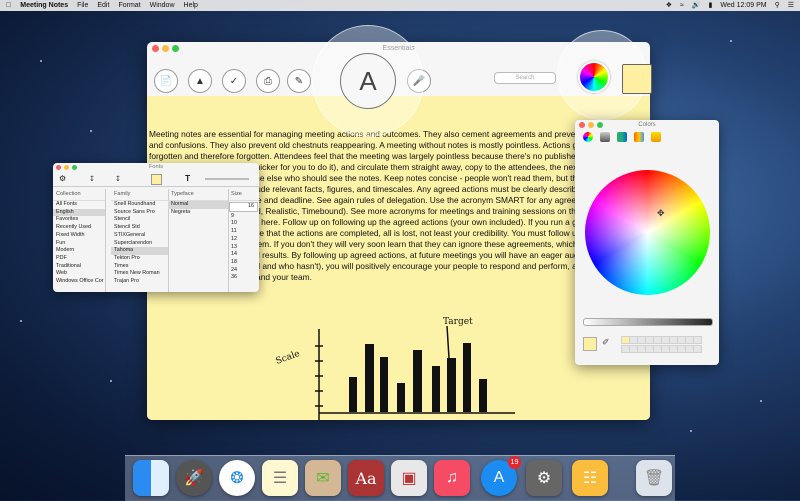  What do you see at coordinates (637, 79) in the screenshot?
I see `color-swatch` at bounding box center [637, 79].